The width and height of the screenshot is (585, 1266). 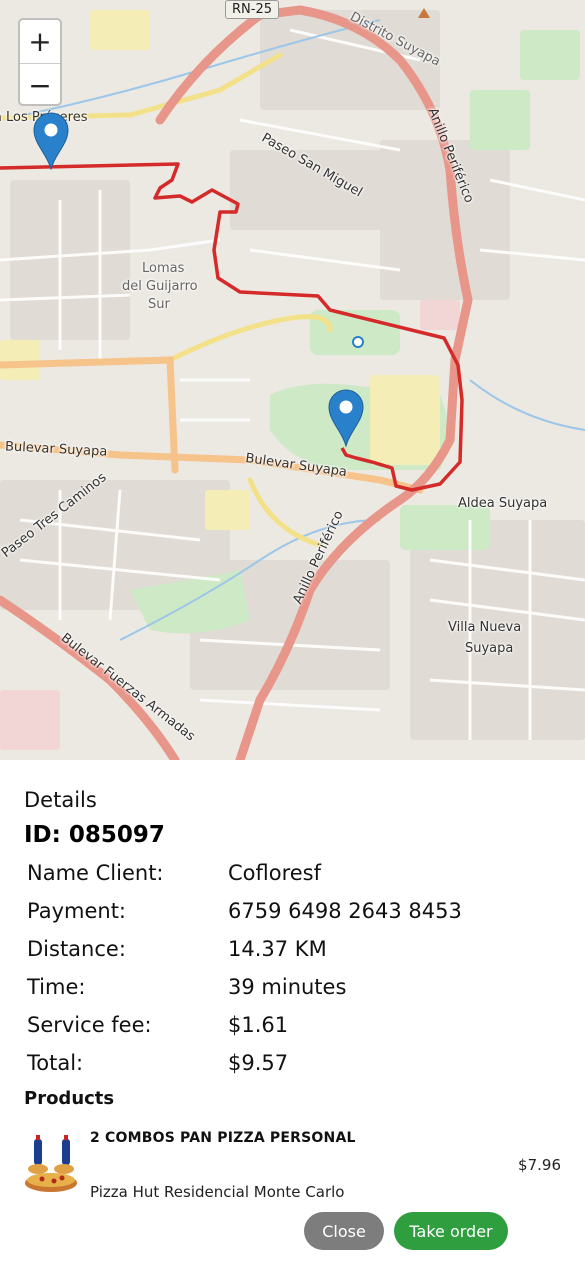 What do you see at coordinates (51, 141) in the screenshot?
I see `origin-pin-icon` at bounding box center [51, 141].